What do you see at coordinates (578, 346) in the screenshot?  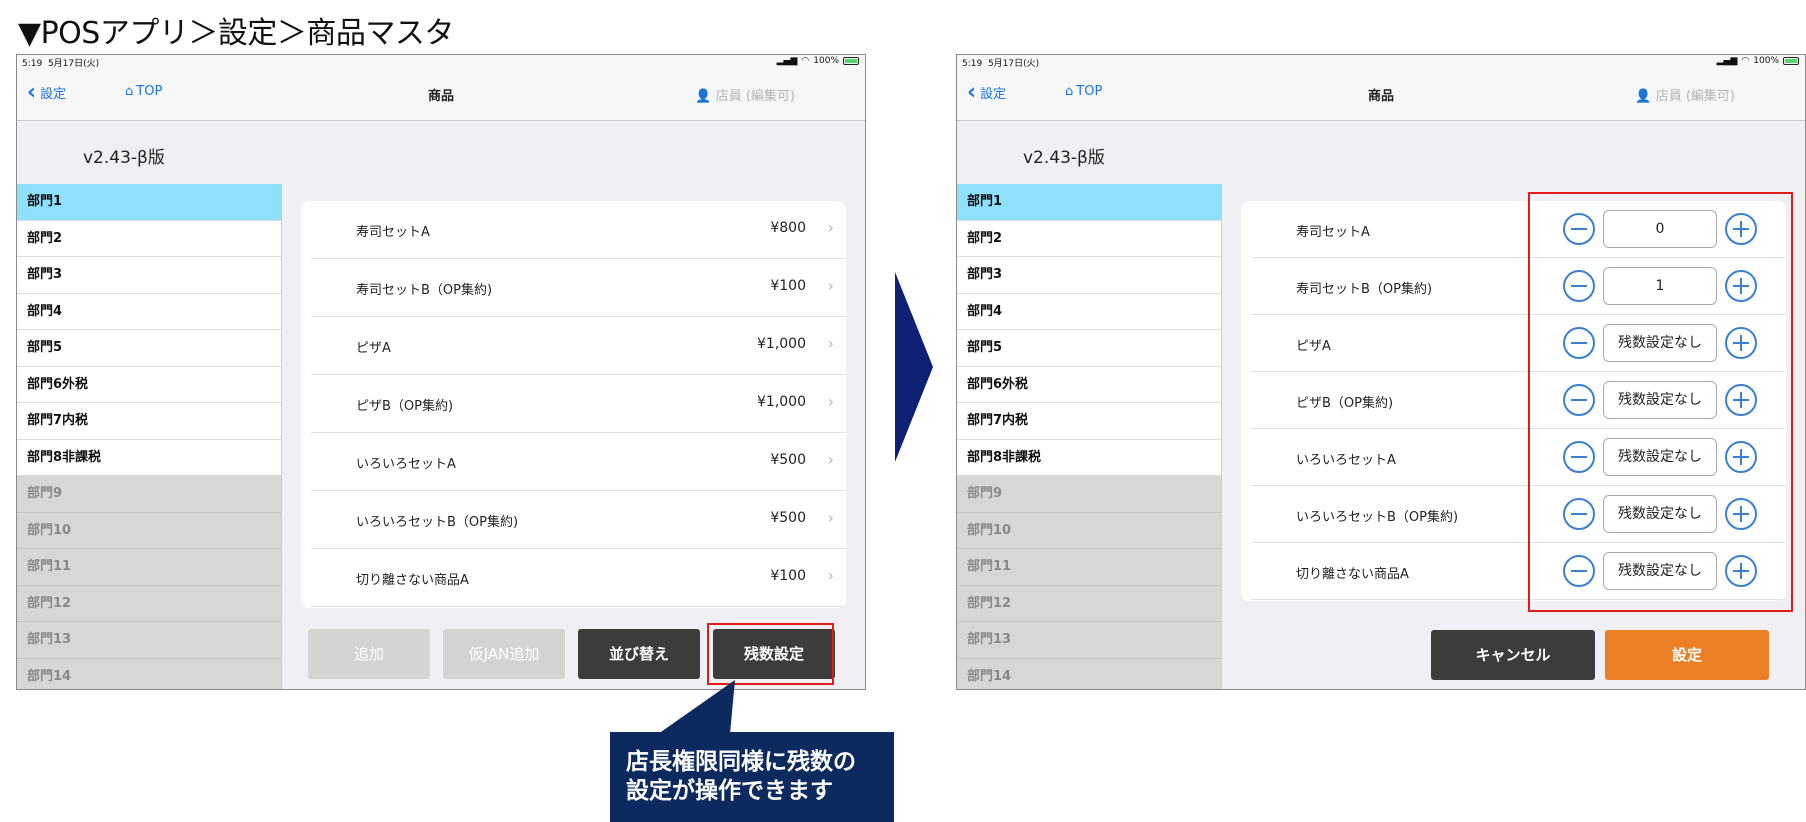 I see `product-row: ピザA ¥1,000 ›` at bounding box center [578, 346].